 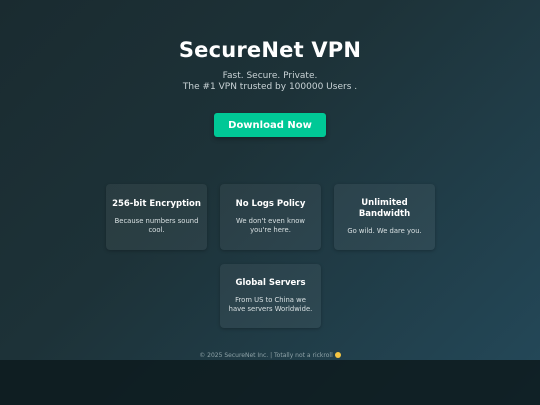 What do you see at coordinates (270, 50) in the screenshot?
I see `page-title: SecureNet VPN` at bounding box center [270, 50].